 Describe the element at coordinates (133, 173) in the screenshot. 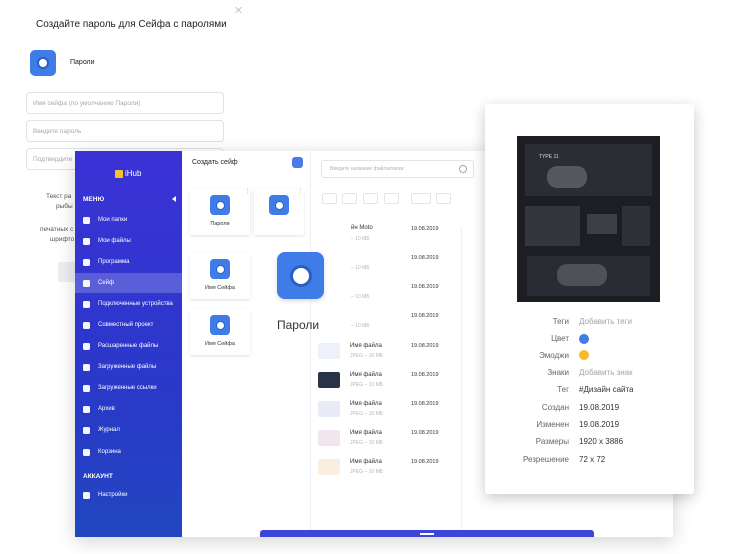

I see `logo-text: iHub` at that location.